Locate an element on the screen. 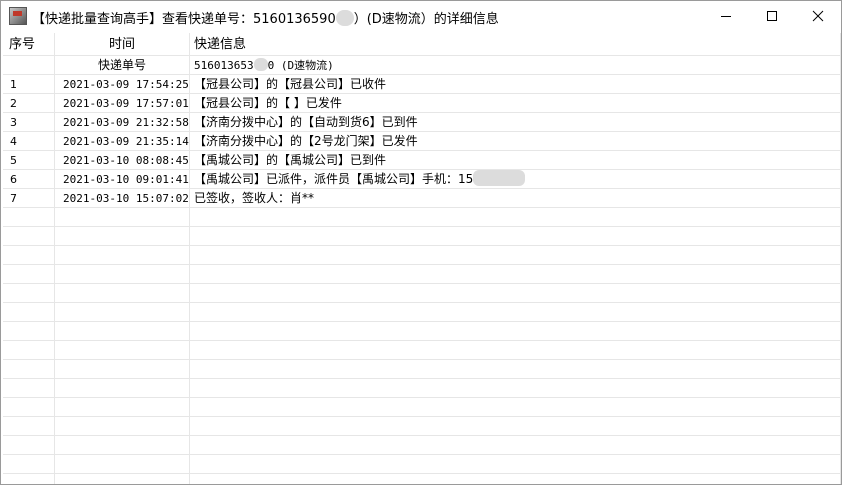  row-index: 3 is located at coordinates (13, 122).